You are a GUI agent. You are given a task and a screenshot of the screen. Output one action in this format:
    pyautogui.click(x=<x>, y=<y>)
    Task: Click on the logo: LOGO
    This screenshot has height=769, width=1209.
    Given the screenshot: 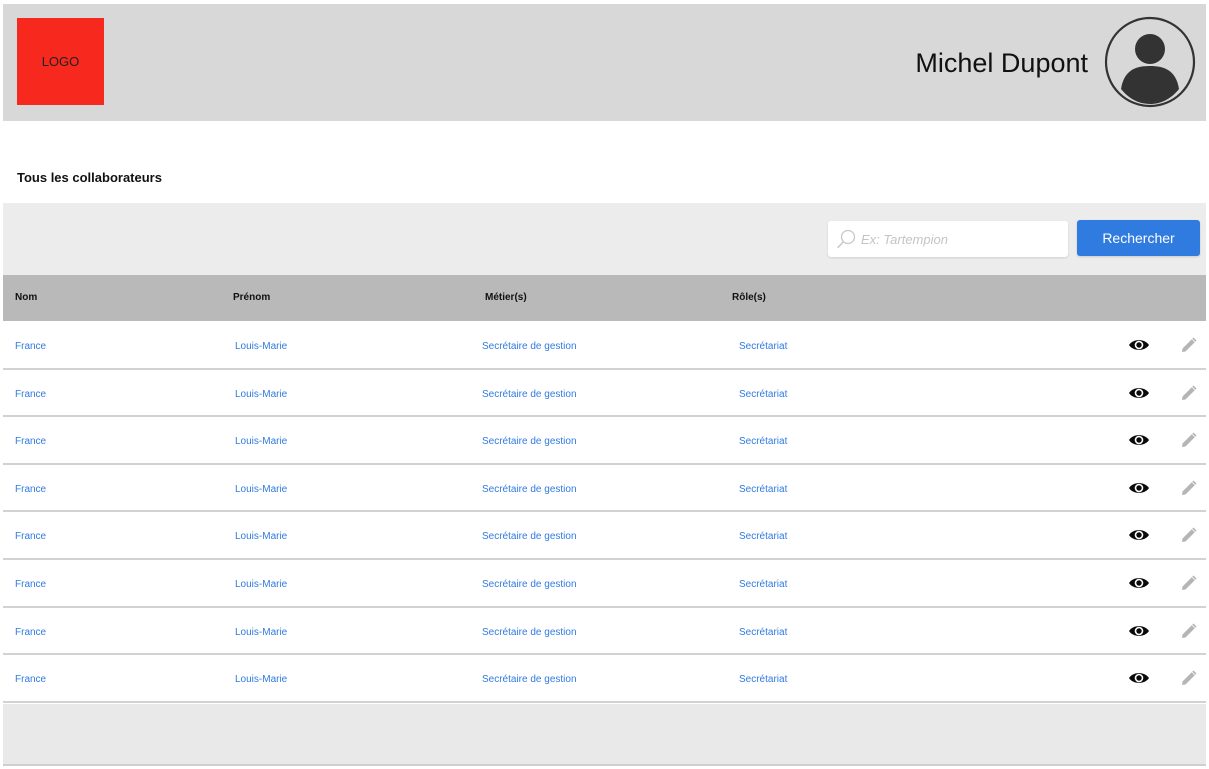 What is the action you would take?
    pyautogui.click(x=60, y=61)
    